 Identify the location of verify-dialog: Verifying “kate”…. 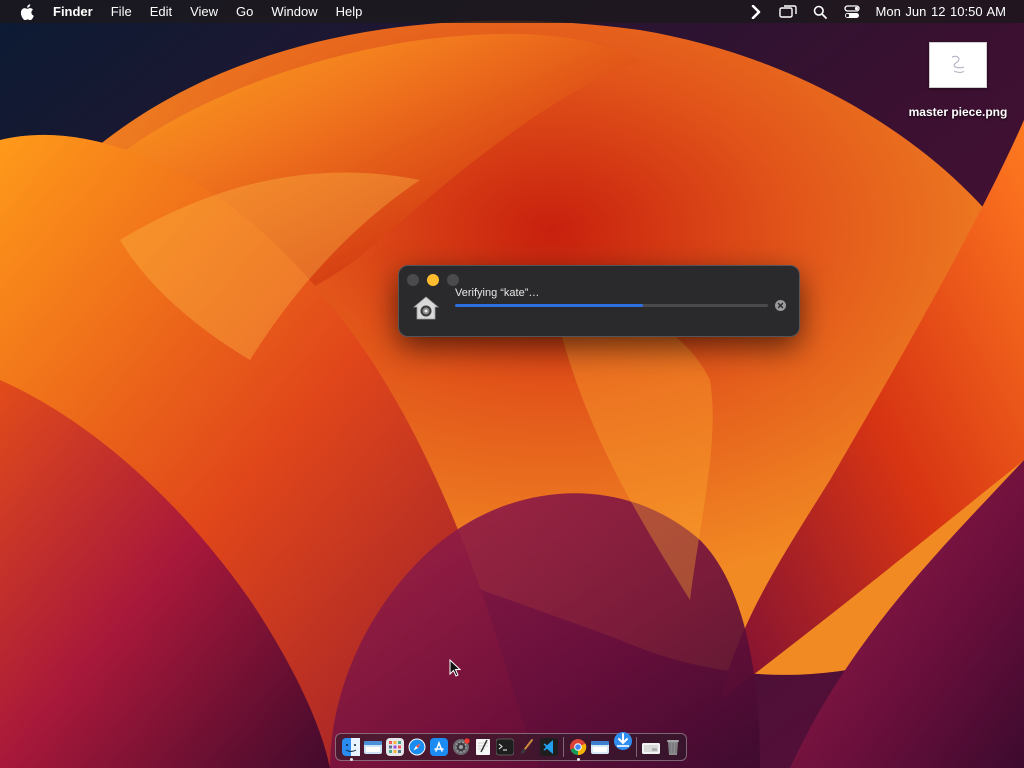
(599, 301).